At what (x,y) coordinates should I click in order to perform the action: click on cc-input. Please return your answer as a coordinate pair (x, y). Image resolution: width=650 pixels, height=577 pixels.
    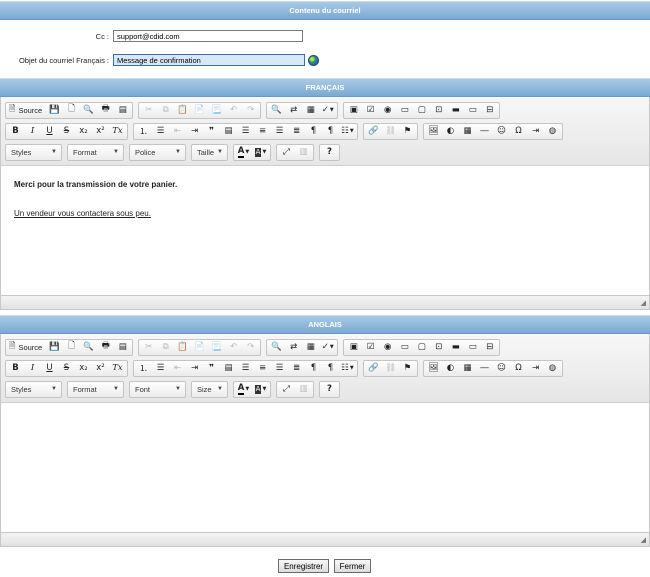
    Looking at the image, I should click on (208, 36).